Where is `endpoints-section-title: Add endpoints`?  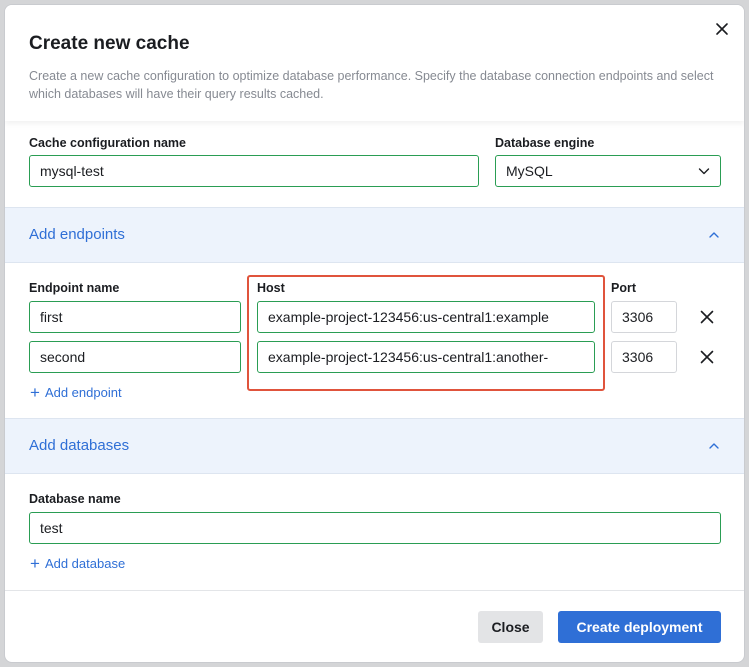 endpoints-section-title: Add endpoints is located at coordinates (77, 234).